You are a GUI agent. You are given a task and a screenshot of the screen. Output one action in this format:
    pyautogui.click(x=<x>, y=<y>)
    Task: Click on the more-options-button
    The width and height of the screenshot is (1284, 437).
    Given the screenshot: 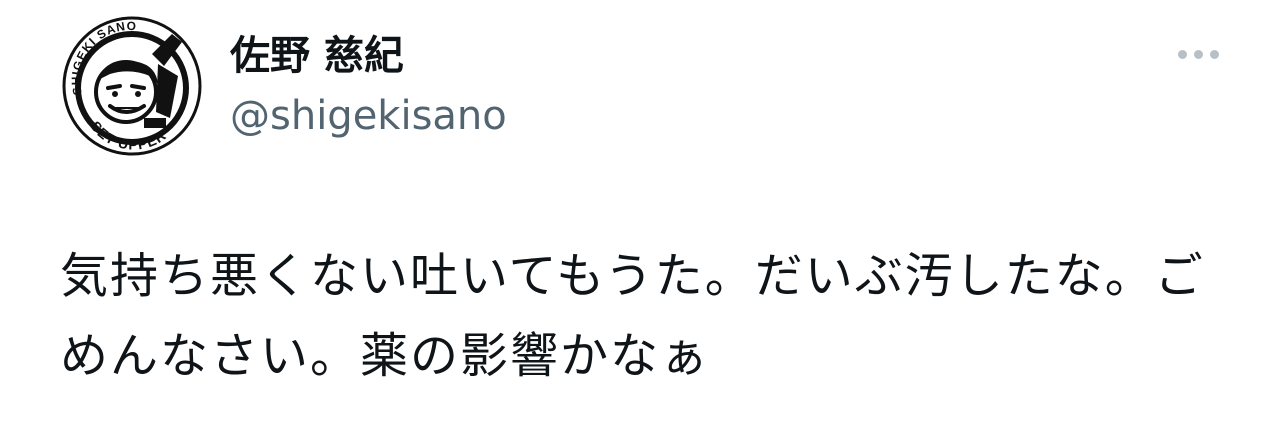 What is the action you would take?
    pyautogui.click(x=1198, y=54)
    